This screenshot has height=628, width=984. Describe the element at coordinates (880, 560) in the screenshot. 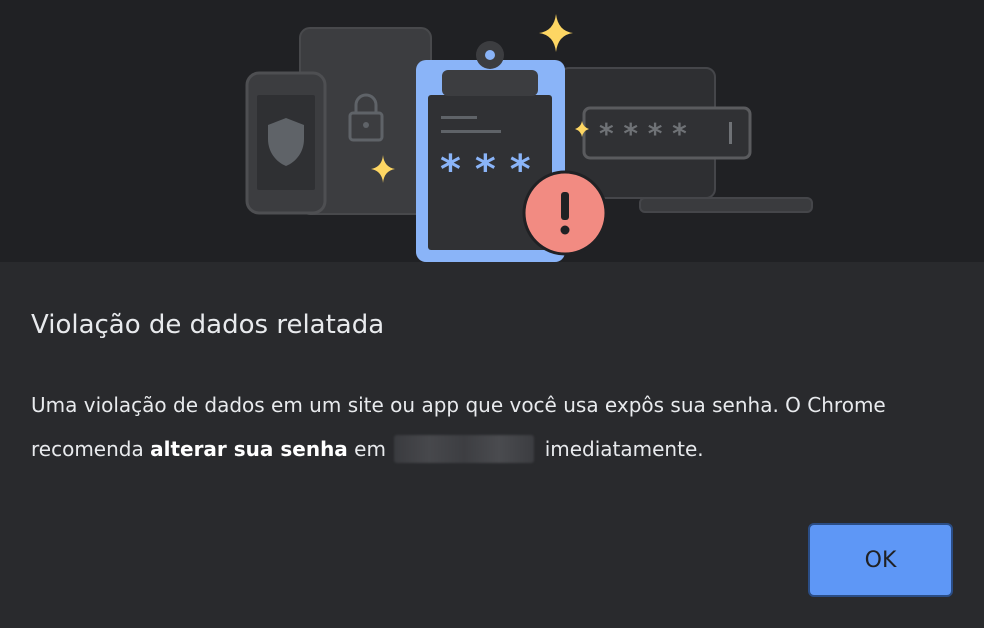

I see `ok-button: OK` at that location.